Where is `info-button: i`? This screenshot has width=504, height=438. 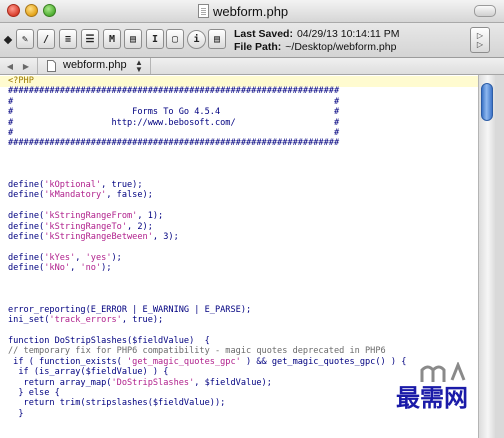 info-button: i is located at coordinates (196, 39).